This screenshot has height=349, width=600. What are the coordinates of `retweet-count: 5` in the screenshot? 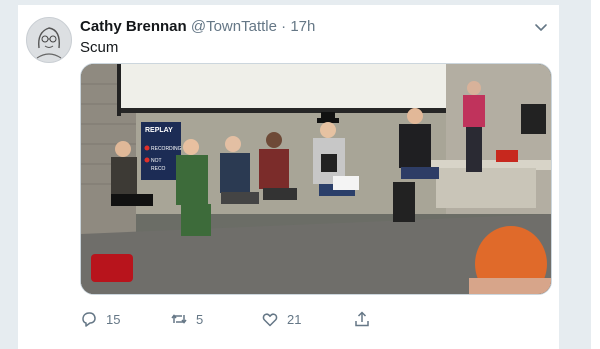 It's located at (200, 319).